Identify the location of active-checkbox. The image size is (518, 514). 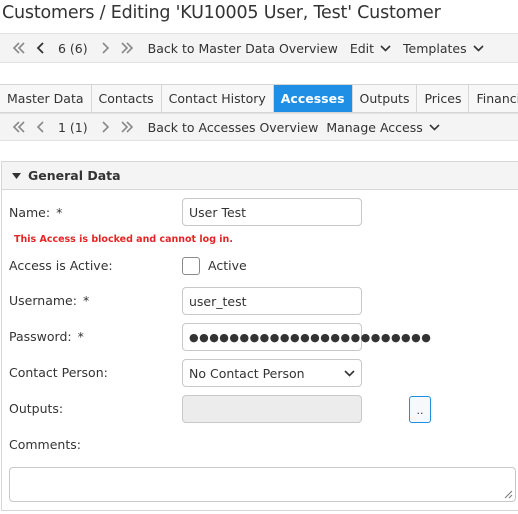
(191, 266).